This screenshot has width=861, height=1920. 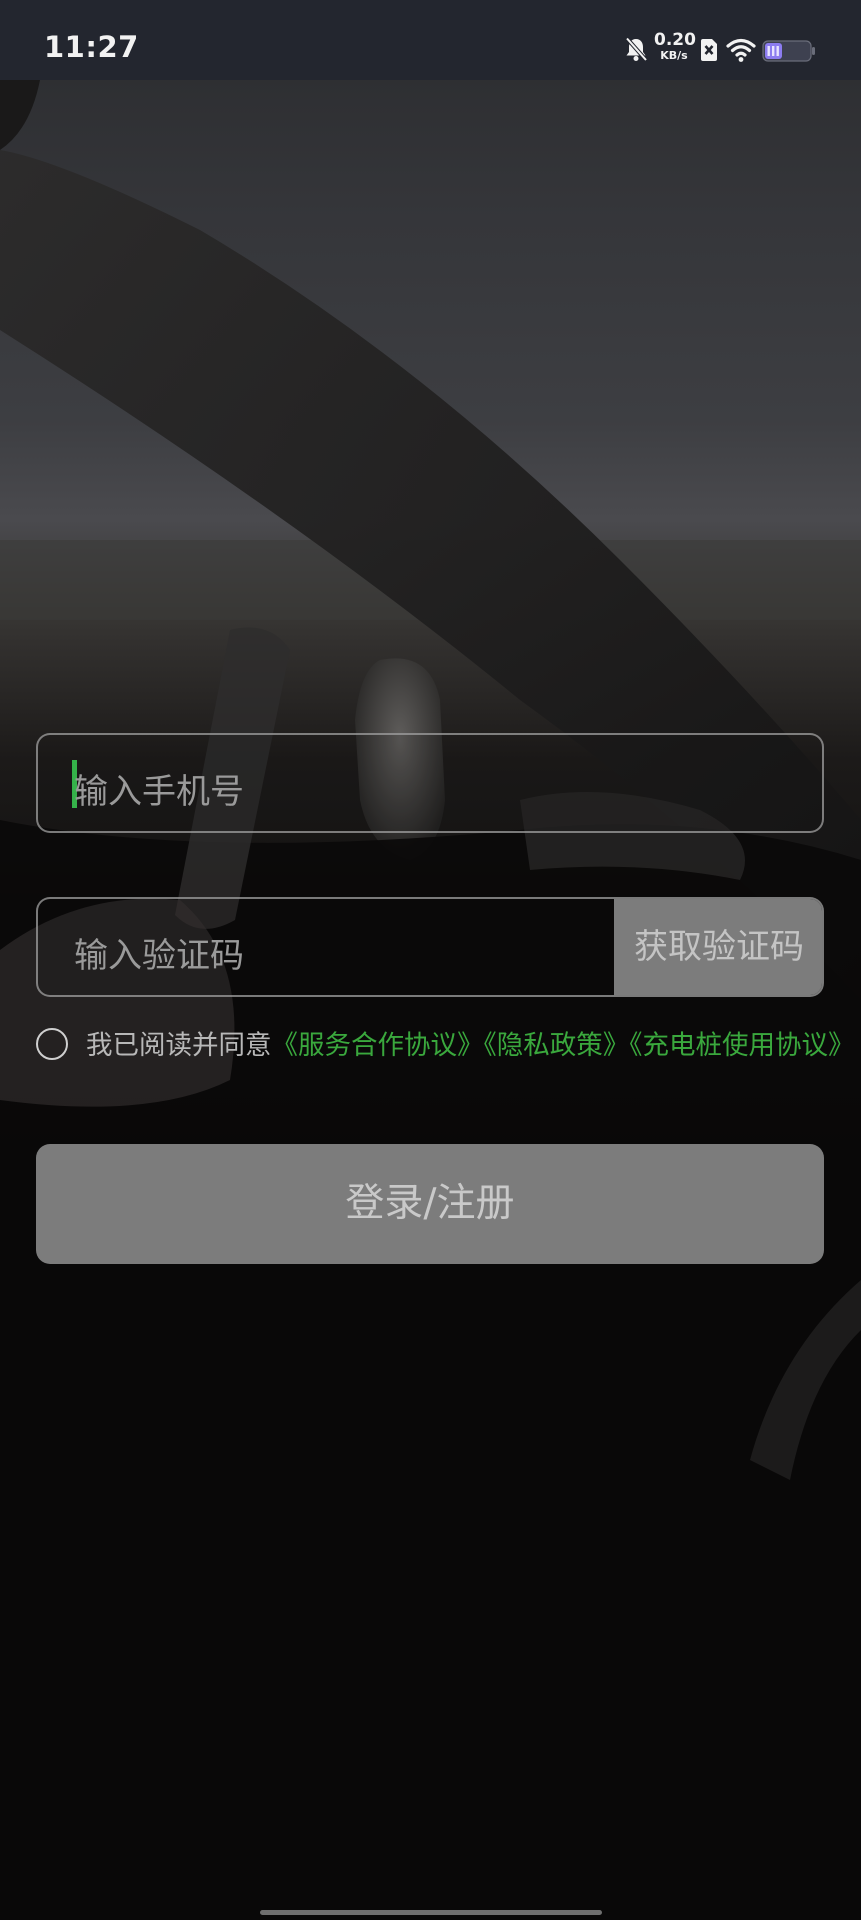 What do you see at coordinates (674, 55) in the screenshot?
I see `network-speed-unit: KB/s` at bounding box center [674, 55].